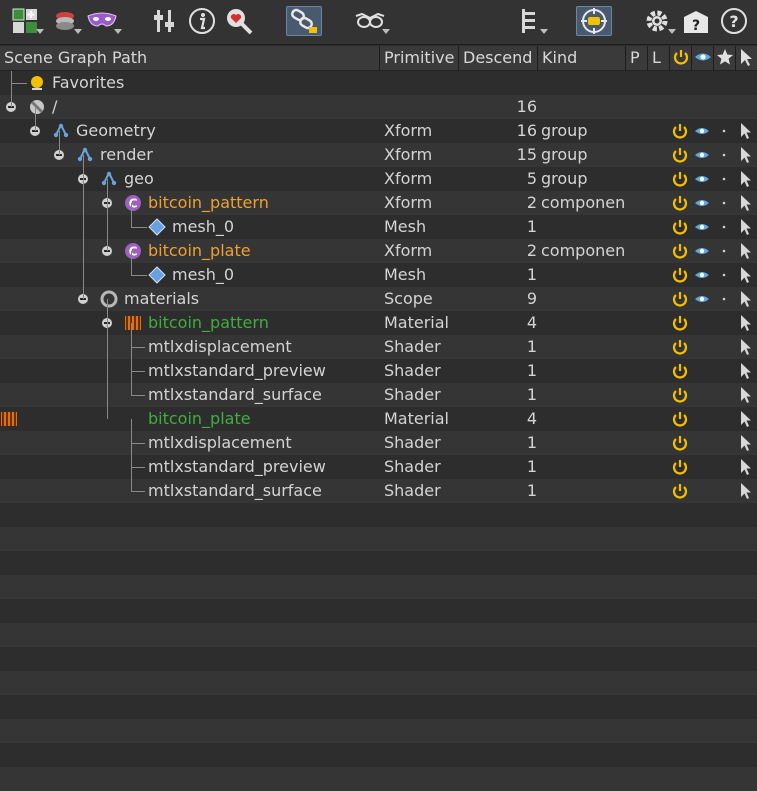  What do you see at coordinates (378, 251) in the screenshot?
I see `tree-row: Cbitcoin_plate Xform 2 componen` at bounding box center [378, 251].